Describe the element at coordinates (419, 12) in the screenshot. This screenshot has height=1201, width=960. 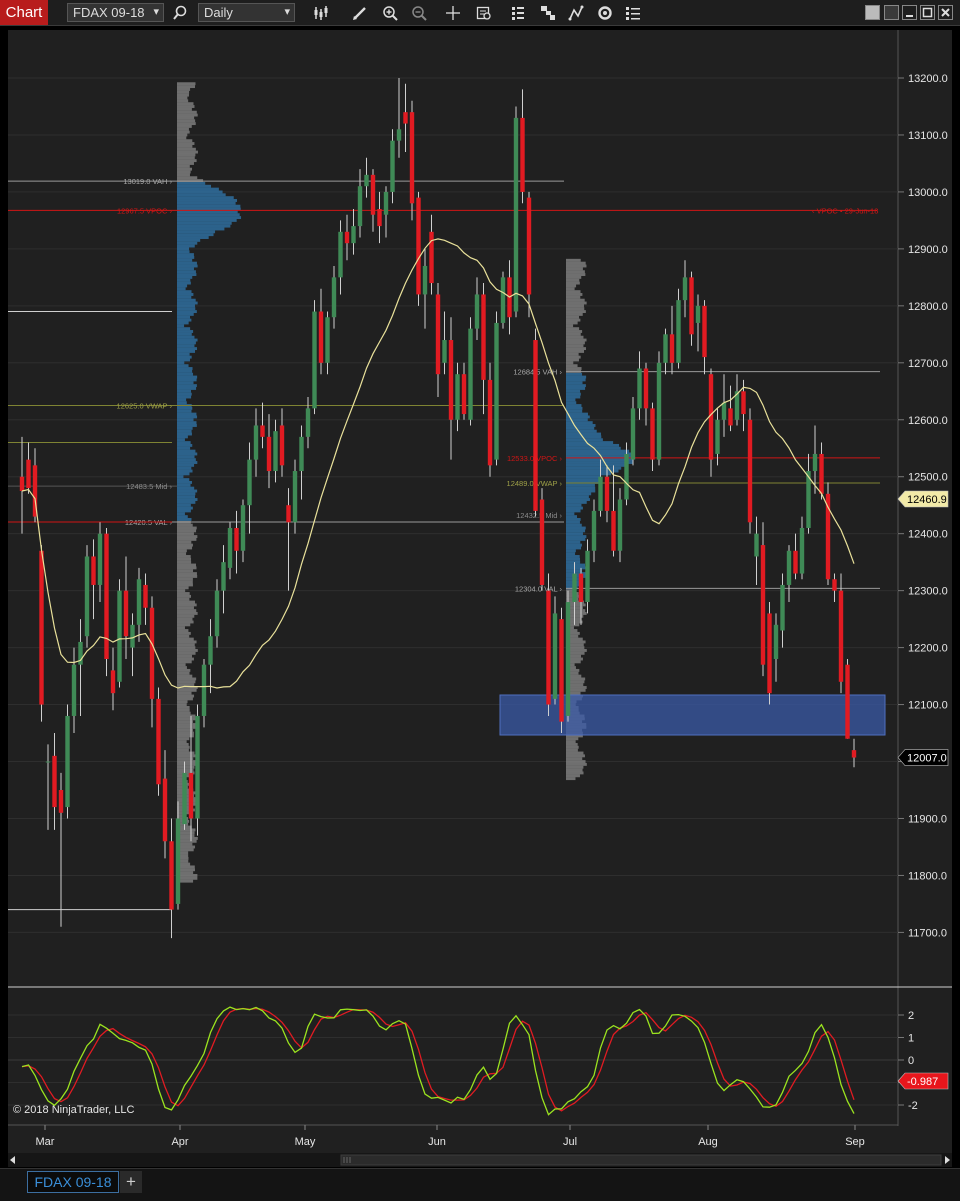
I see `zoom-out-icon` at that location.